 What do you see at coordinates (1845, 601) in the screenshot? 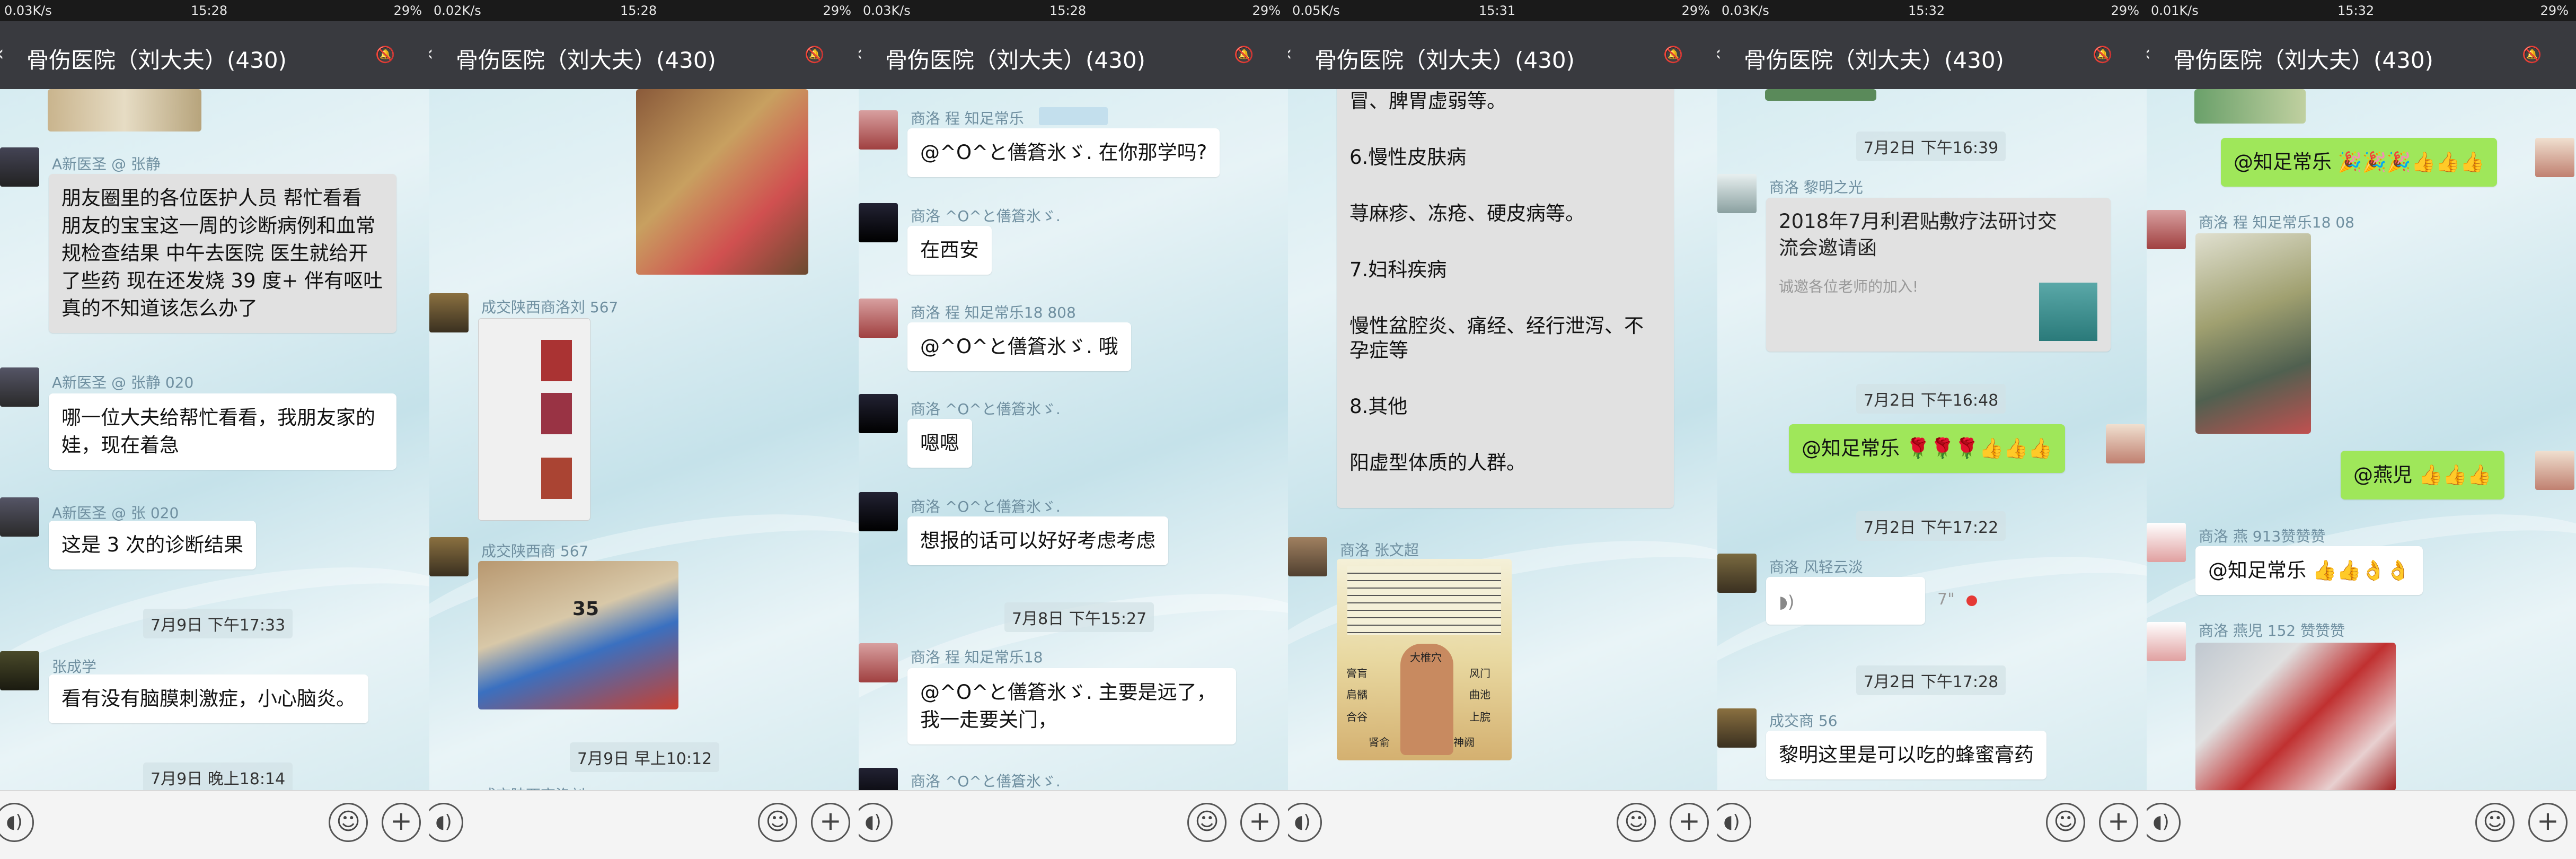
I see `voice-message-bubble: ◗)` at bounding box center [1845, 601].